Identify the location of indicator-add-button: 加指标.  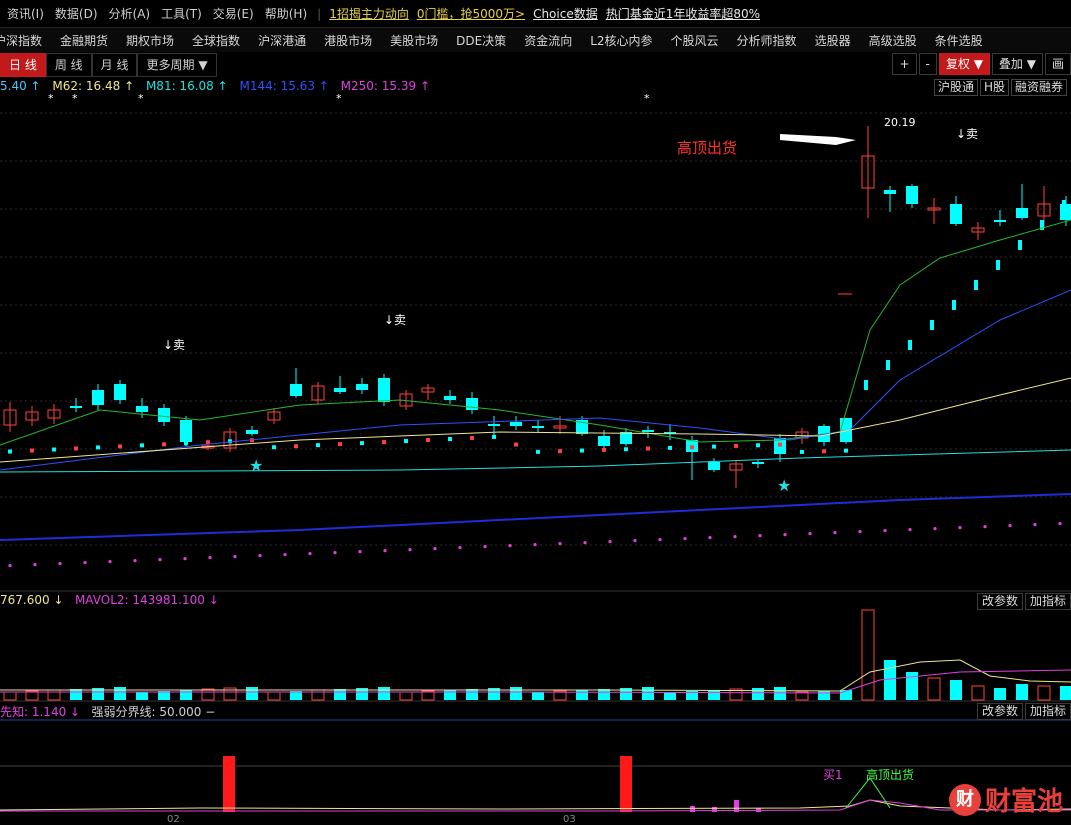
(1047, 711).